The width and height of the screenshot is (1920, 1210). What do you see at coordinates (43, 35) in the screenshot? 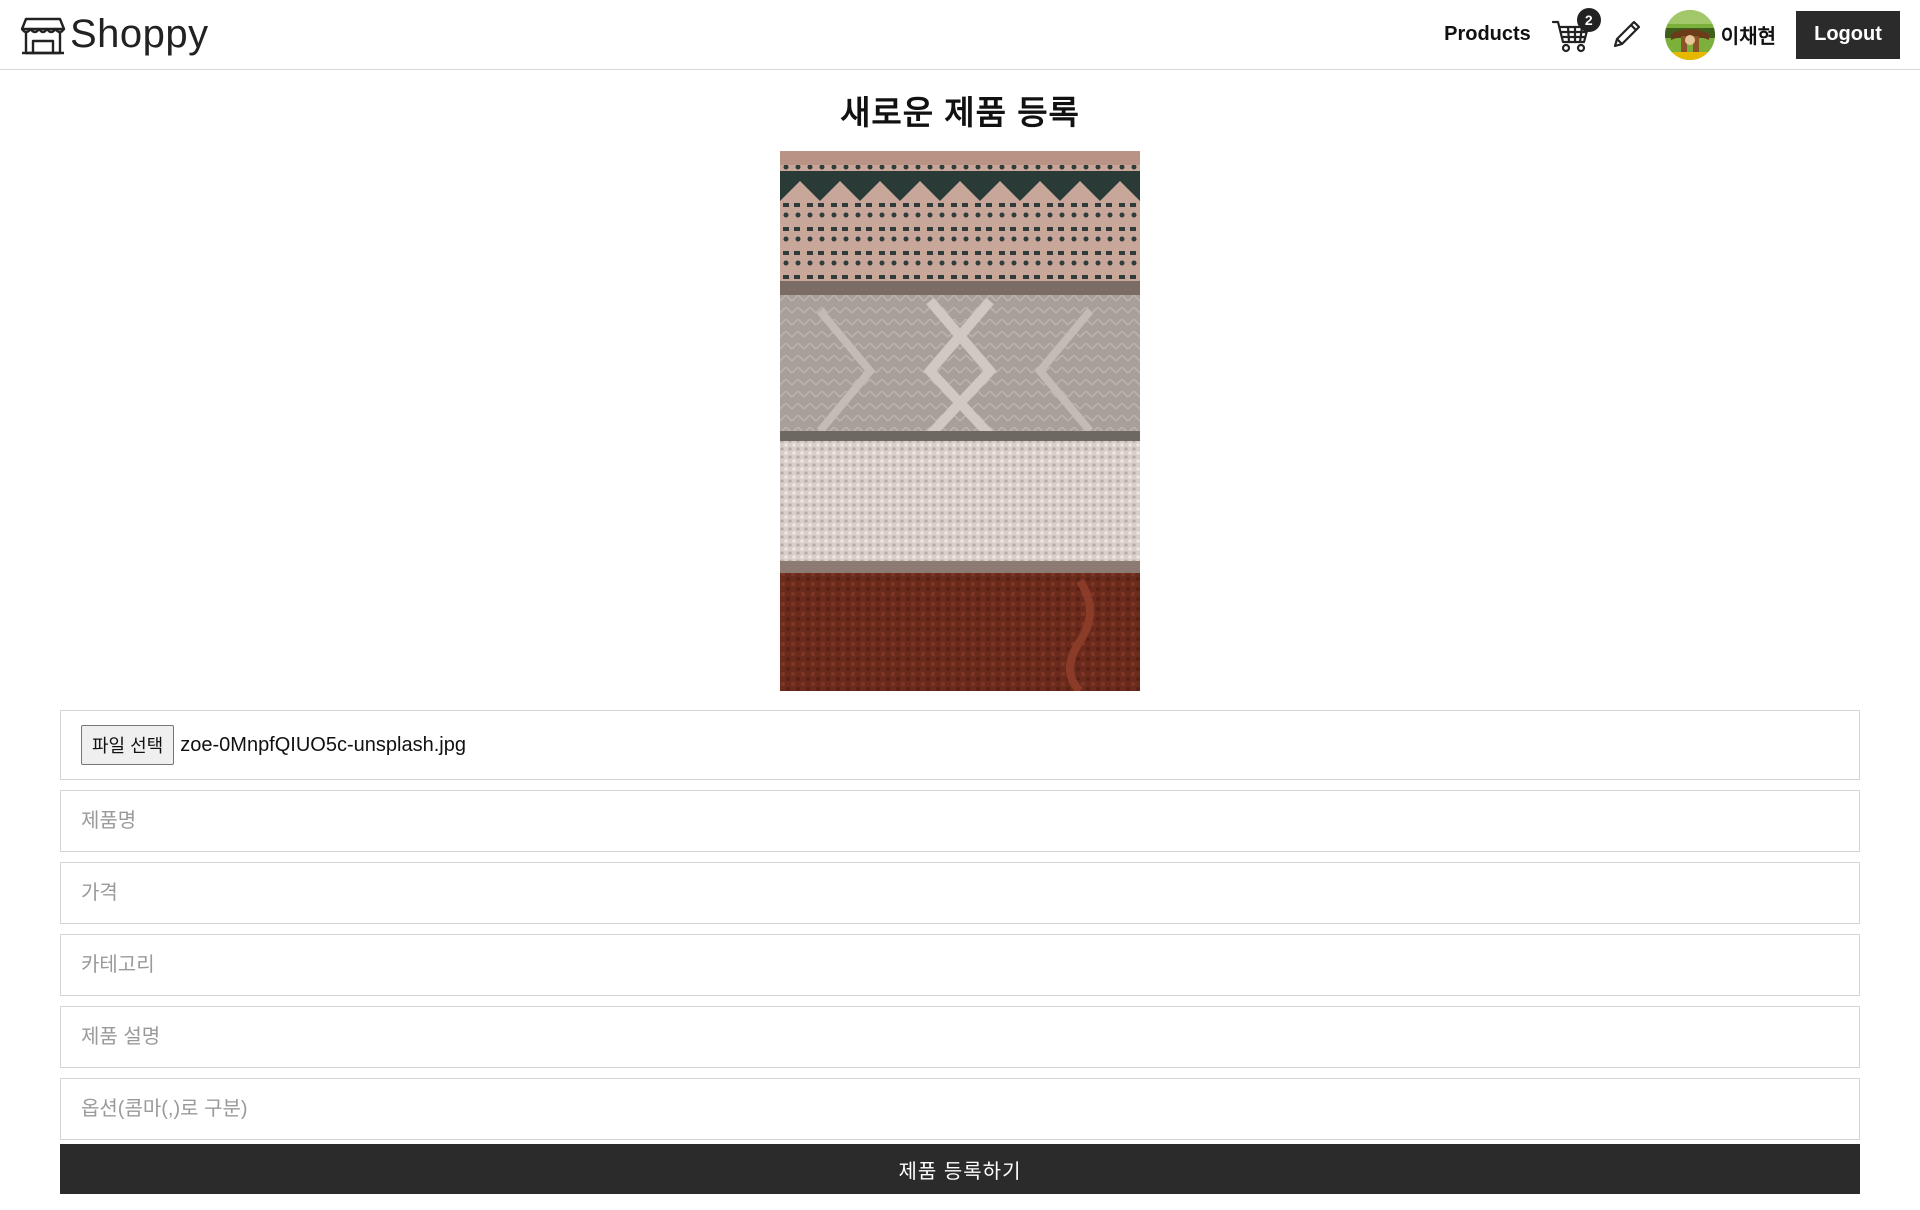
I see `storefront-icon` at bounding box center [43, 35].